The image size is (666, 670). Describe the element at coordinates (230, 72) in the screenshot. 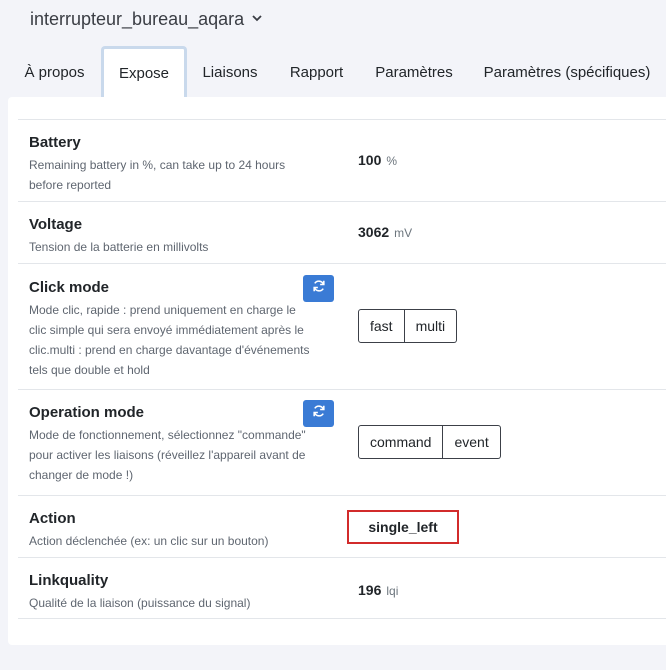

I see `tab-bindings: Liaisons` at that location.